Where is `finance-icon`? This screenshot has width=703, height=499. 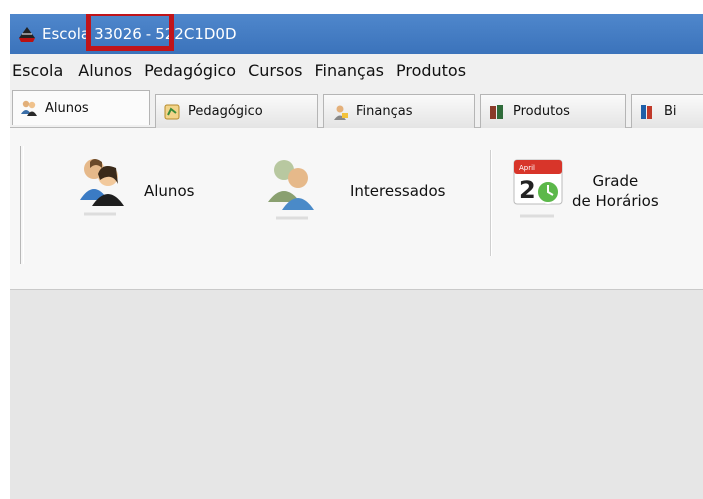
finance-icon is located at coordinates (341, 112).